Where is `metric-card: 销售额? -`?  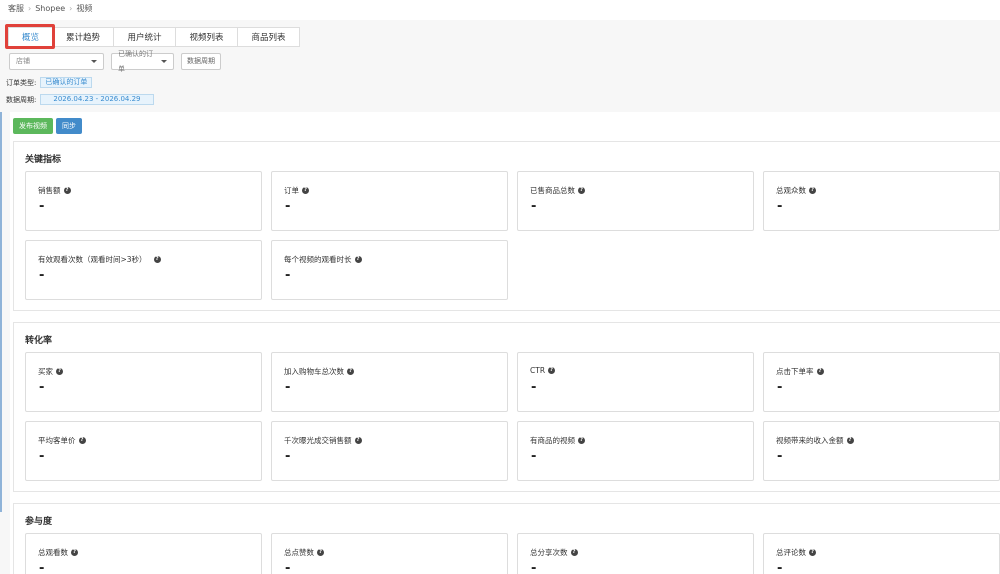
metric-card: 销售额? - is located at coordinates (143, 201).